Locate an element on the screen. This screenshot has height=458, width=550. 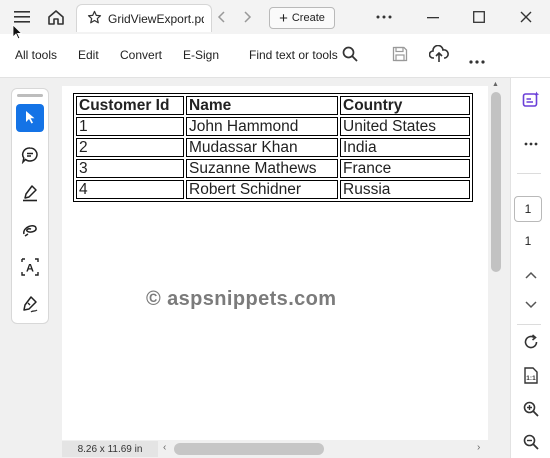
cell-country: United States is located at coordinates (405, 126).